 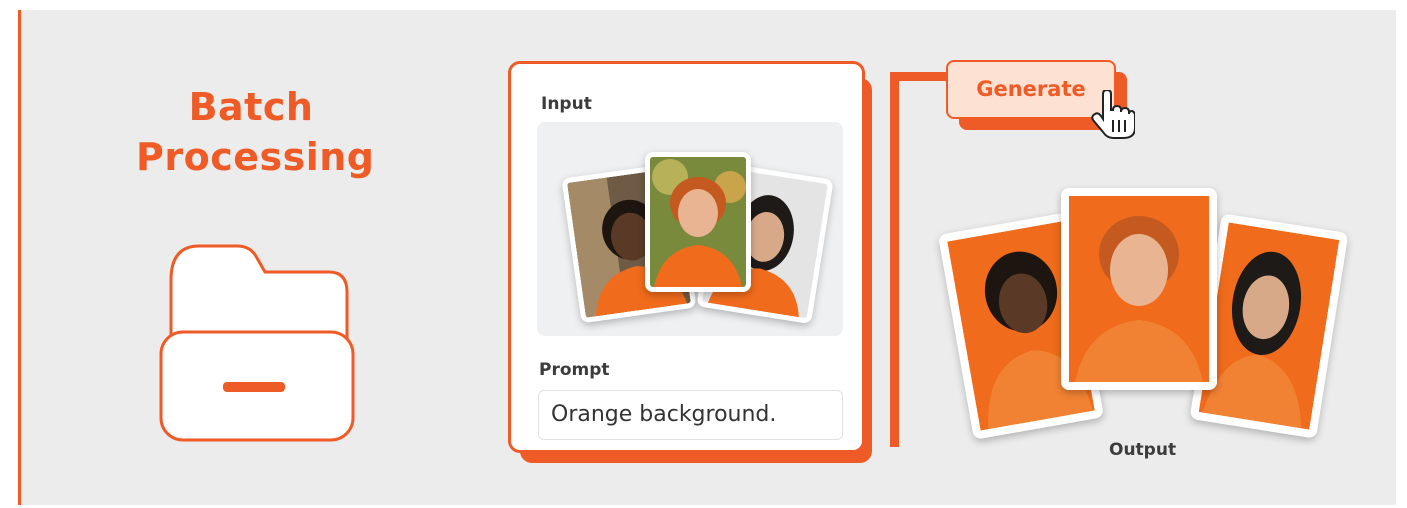 I want to click on hand-pointer-icon, so click(x=1113, y=114).